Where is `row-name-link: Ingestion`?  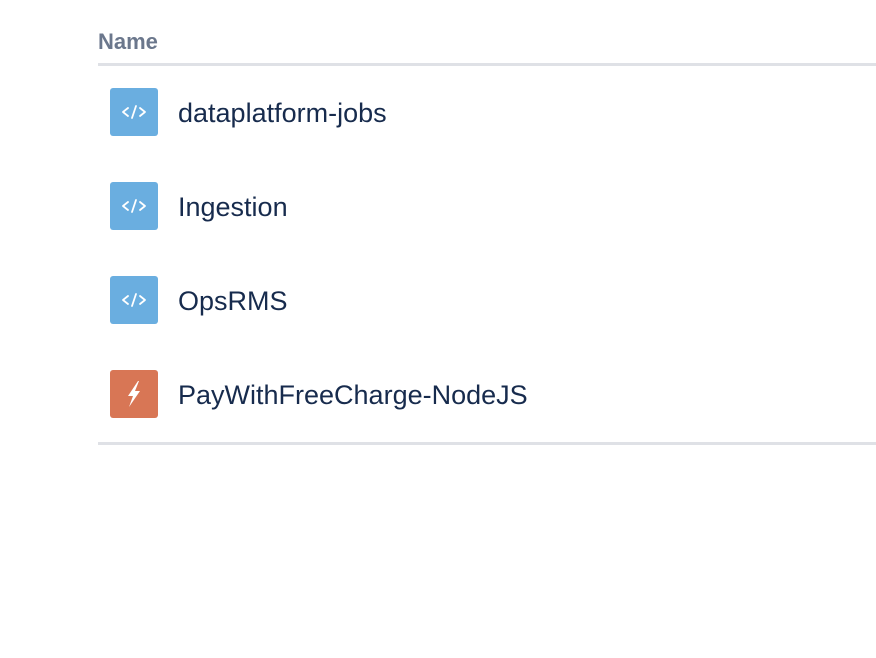 row-name-link: Ingestion is located at coordinates (233, 207).